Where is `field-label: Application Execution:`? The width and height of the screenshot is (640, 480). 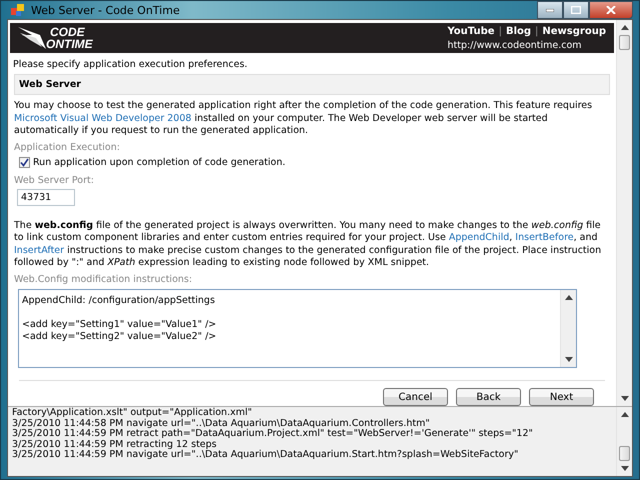 field-label: Application Execution: is located at coordinates (67, 147).